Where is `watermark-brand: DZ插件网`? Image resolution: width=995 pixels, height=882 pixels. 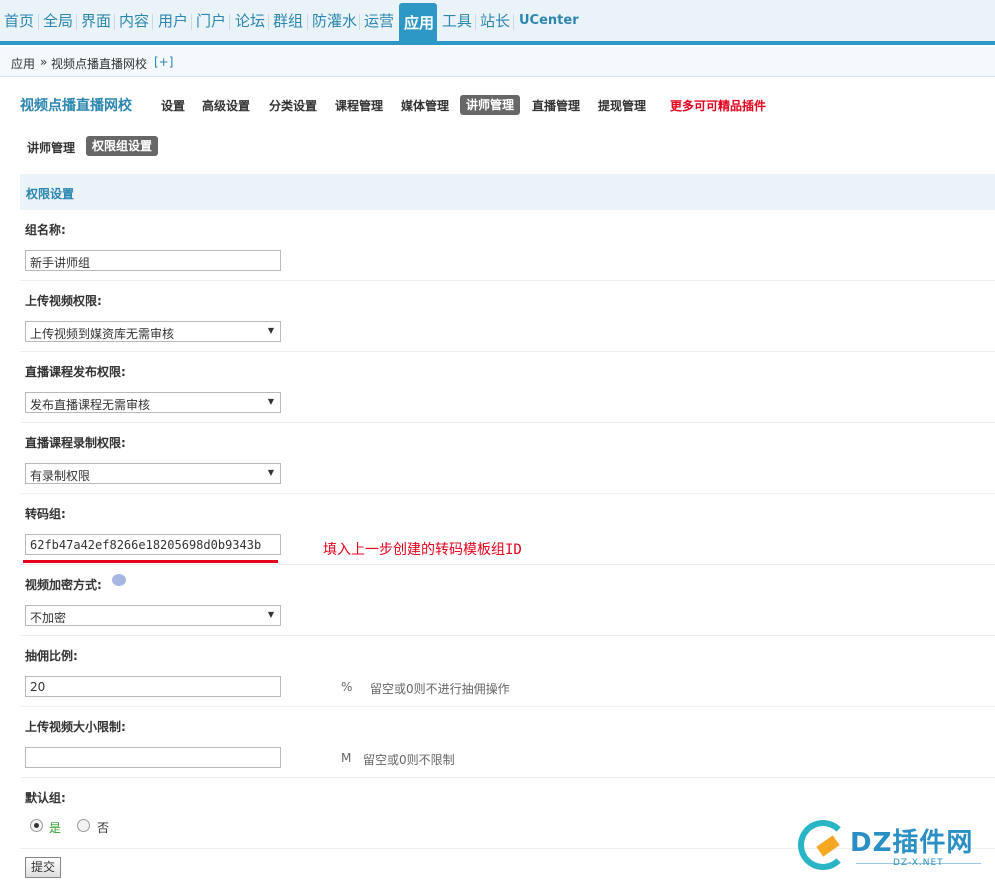
watermark-brand: DZ插件网 is located at coordinates (912, 843).